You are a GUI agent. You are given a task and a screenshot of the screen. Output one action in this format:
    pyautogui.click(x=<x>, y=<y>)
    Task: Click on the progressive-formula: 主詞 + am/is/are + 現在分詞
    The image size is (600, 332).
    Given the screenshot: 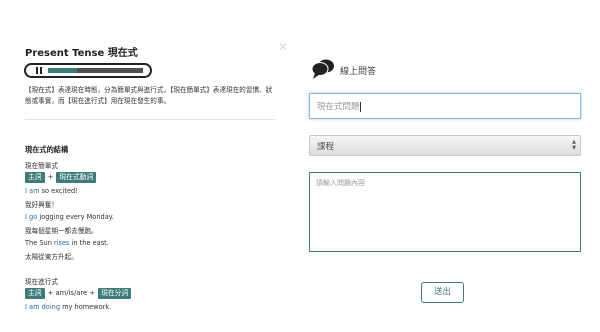 What is the action you would take?
    pyautogui.click(x=78, y=293)
    